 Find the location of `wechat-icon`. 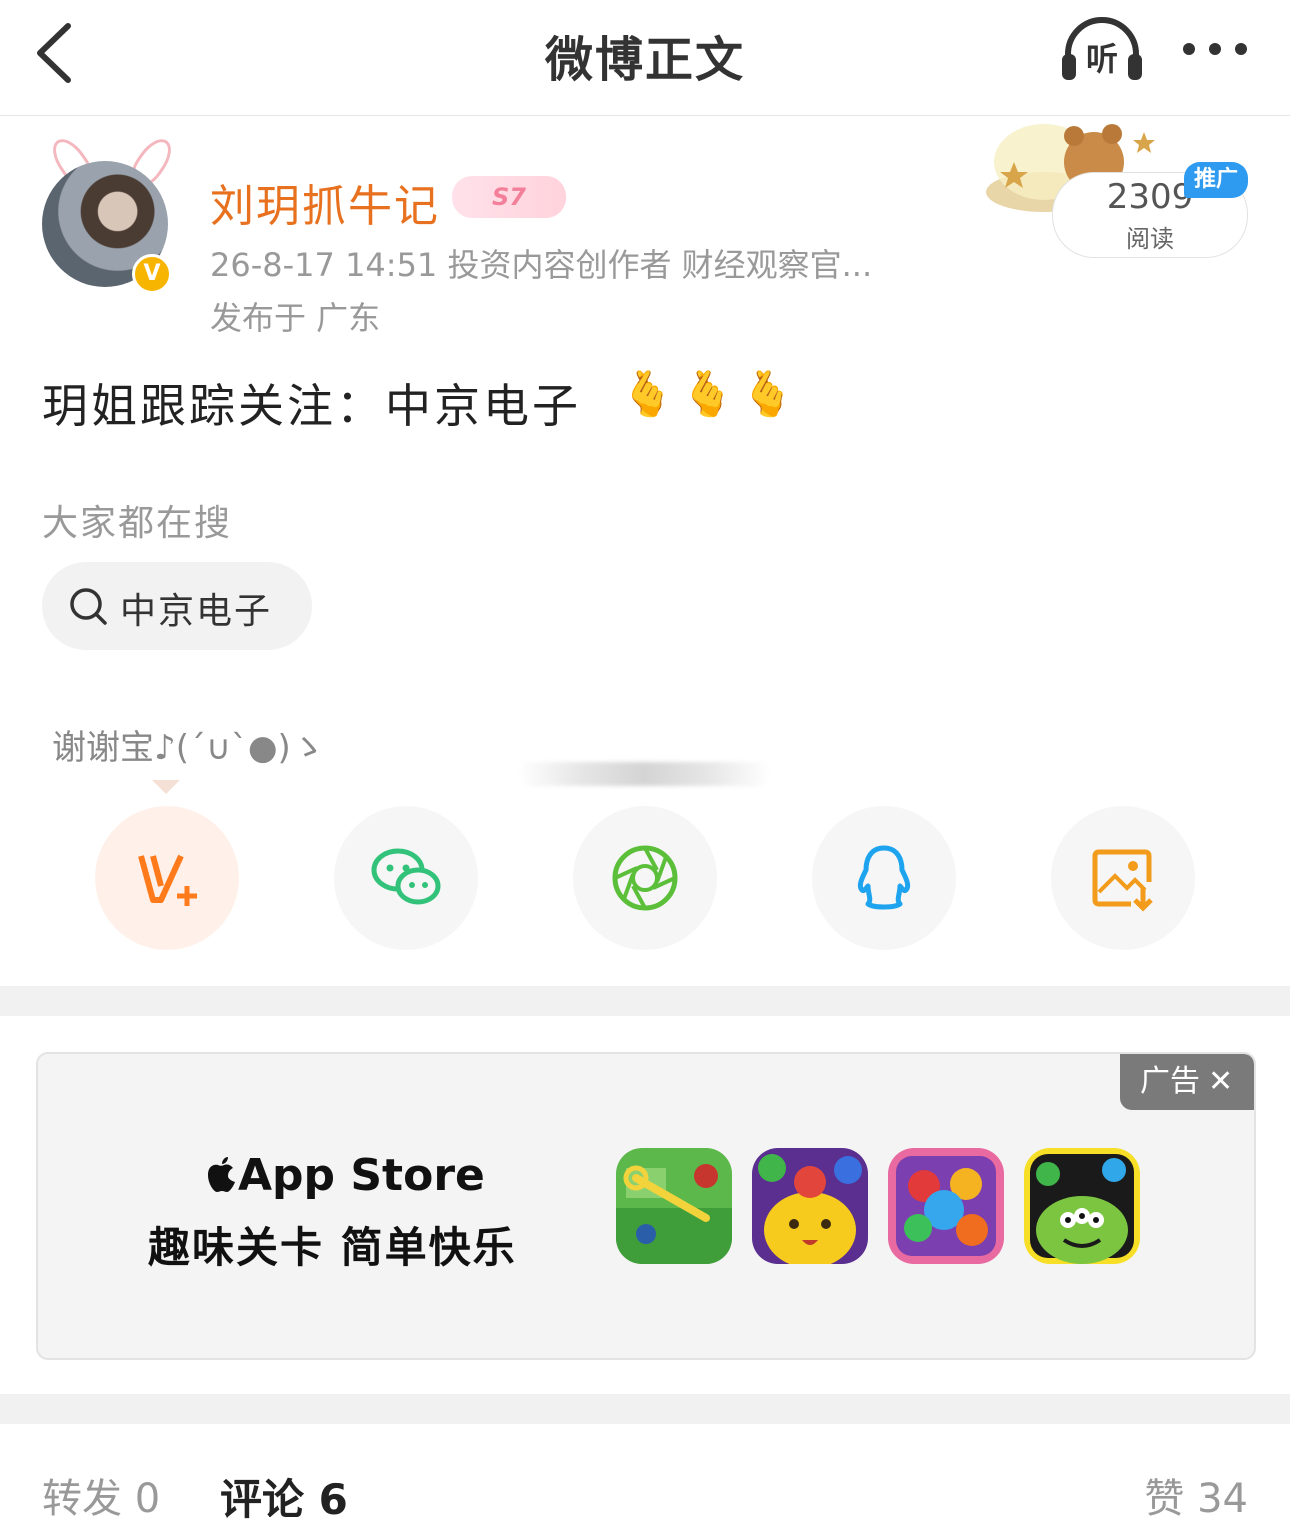

wechat-icon is located at coordinates (406, 876).